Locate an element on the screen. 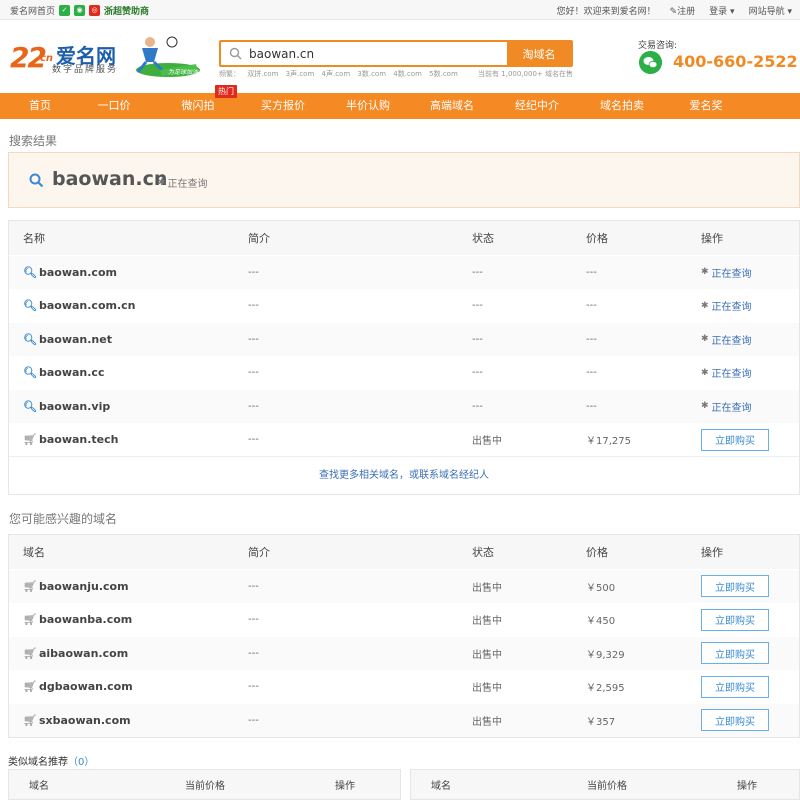  table-row: 🔍︎ baowan.com.cn --- --- --- ✱ 正在查询 is located at coordinates (404, 305).